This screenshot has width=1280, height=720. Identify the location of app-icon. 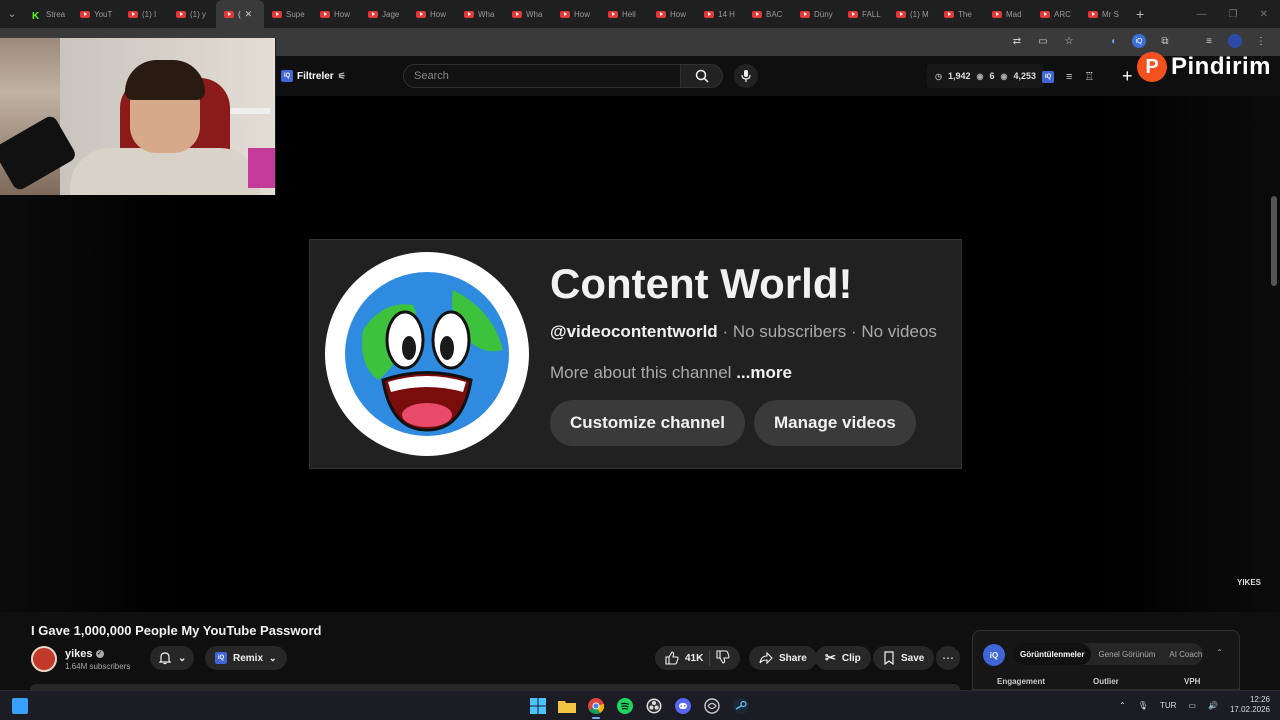
(712, 706).